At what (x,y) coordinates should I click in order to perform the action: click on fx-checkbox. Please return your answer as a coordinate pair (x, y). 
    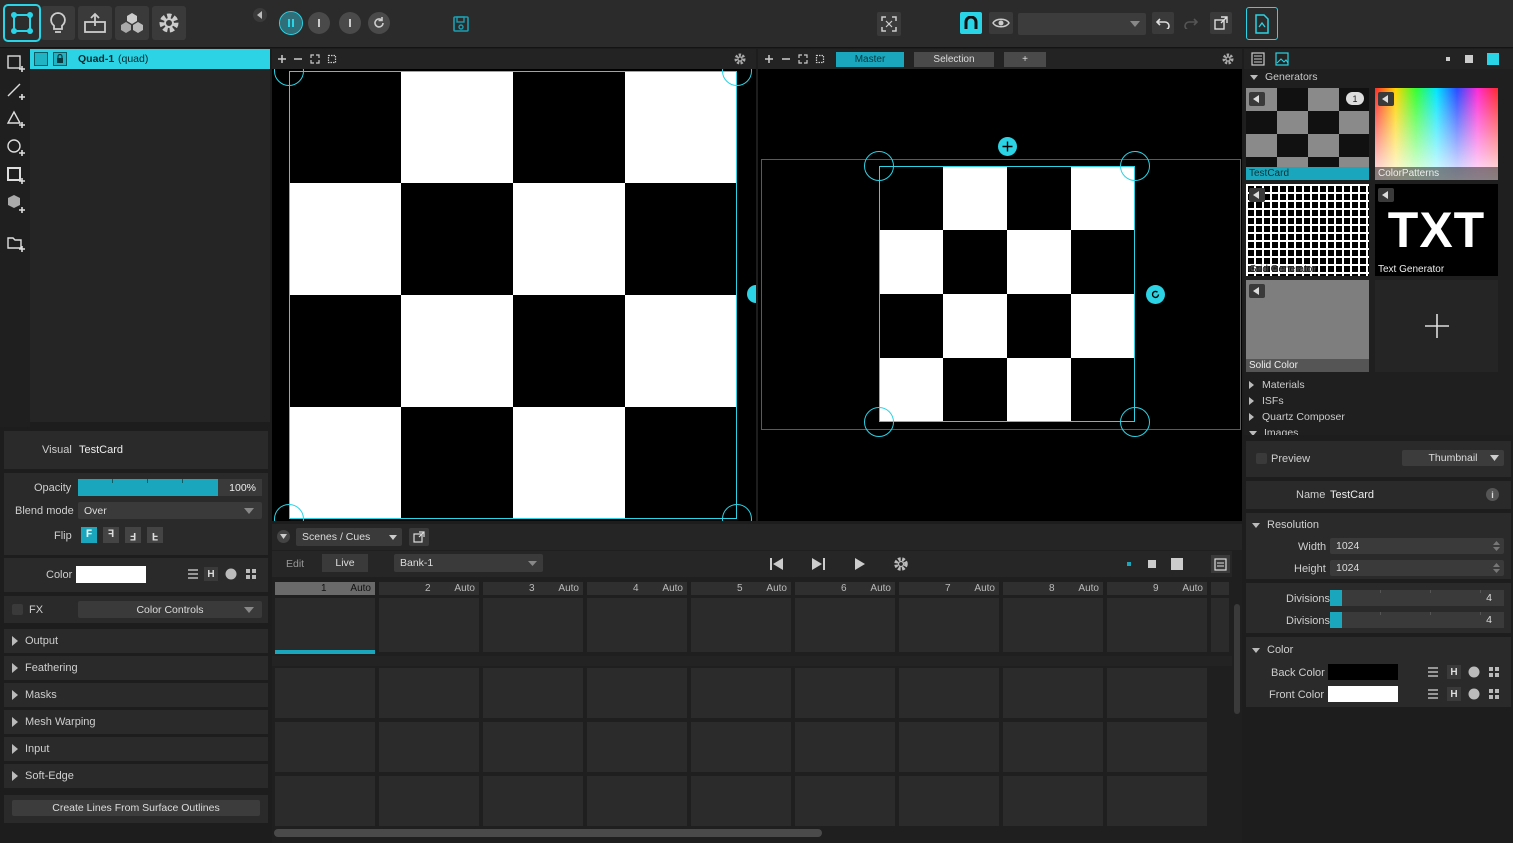
    Looking at the image, I should click on (17, 609).